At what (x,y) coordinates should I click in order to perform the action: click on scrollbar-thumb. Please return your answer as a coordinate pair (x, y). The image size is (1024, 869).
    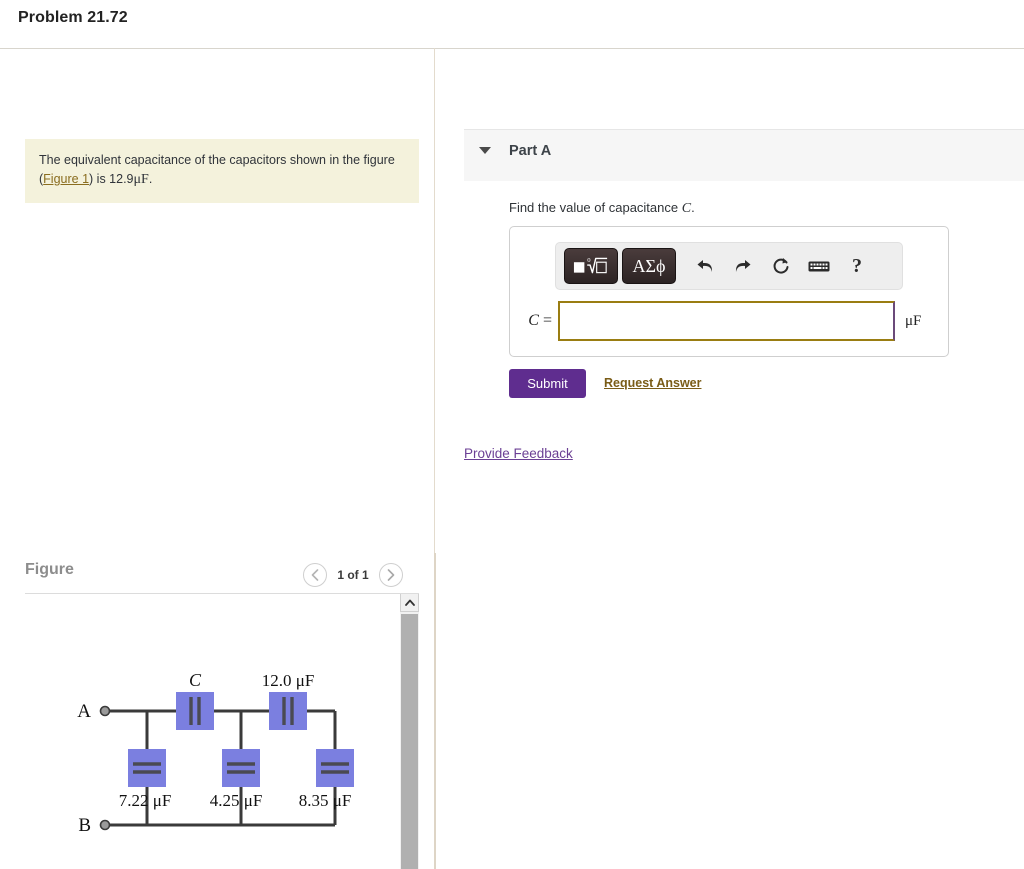
    Looking at the image, I should click on (409, 741).